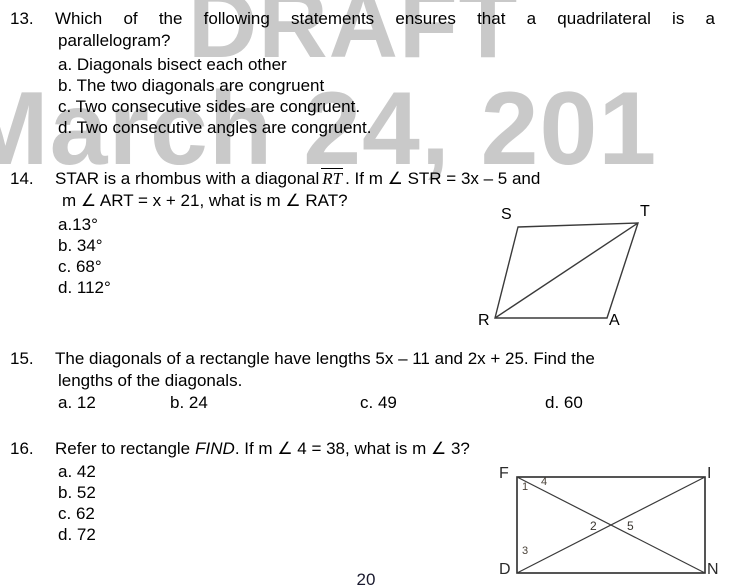  What do you see at coordinates (205, 200) in the screenshot?
I see `question-14-stem-line2: m ∠ ART = x + 21, what is m ∠ RAT?` at bounding box center [205, 200].